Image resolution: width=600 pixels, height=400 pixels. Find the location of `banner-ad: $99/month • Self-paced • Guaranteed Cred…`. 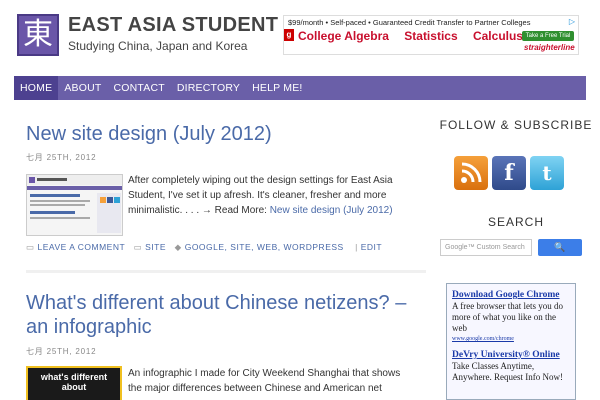

banner-ad: $99/month • Self-paced • Guaranteed Cred… is located at coordinates (431, 35).